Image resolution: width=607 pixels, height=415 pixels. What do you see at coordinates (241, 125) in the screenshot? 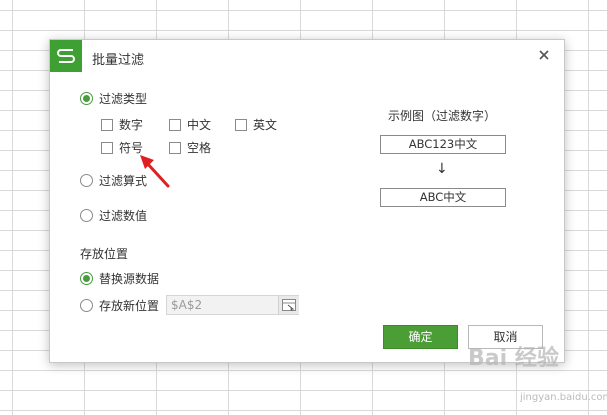
I see `english-checkbox` at bounding box center [241, 125].